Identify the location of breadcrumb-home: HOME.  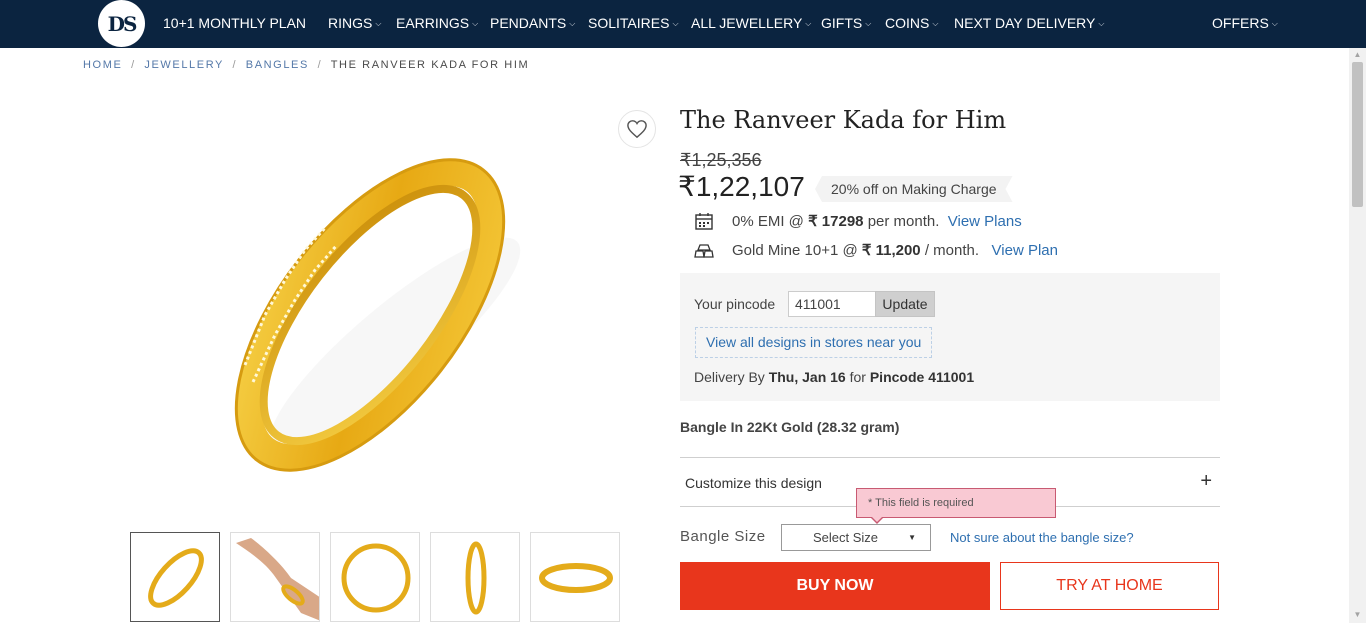
(102, 65).